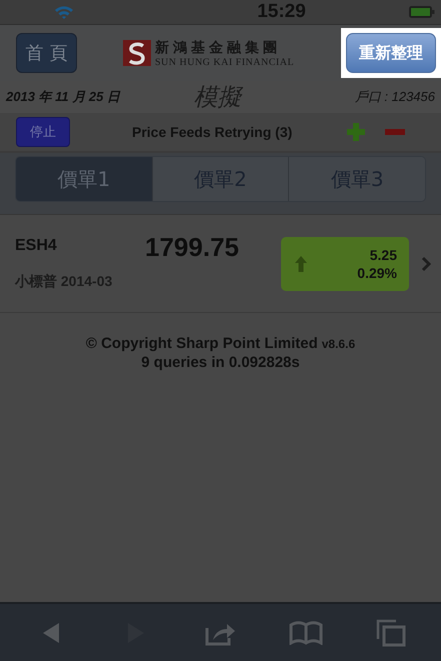  What do you see at coordinates (391, 632) in the screenshot?
I see `pages-icon` at bounding box center [391, 632].